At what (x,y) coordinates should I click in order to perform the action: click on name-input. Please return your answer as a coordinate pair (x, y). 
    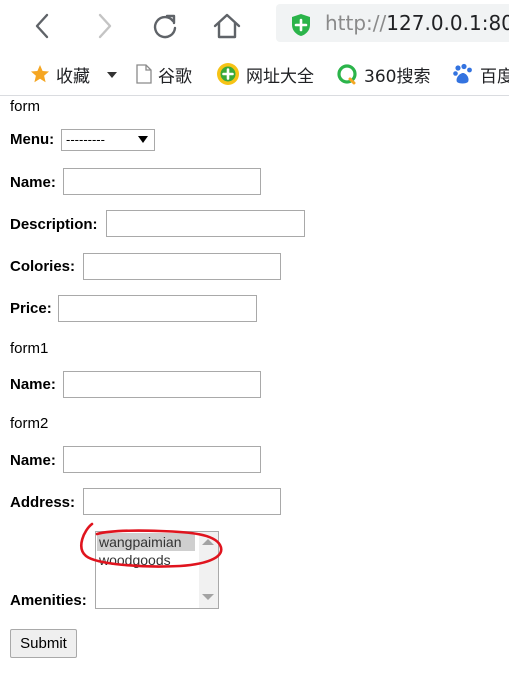
    Looking at the image, I should click on (162, 181).